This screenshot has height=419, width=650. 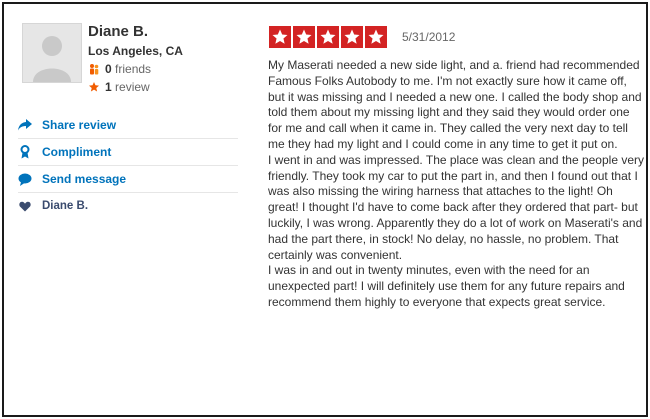 I want to click on share-review-label: Share review, so click(x=79, y=125).